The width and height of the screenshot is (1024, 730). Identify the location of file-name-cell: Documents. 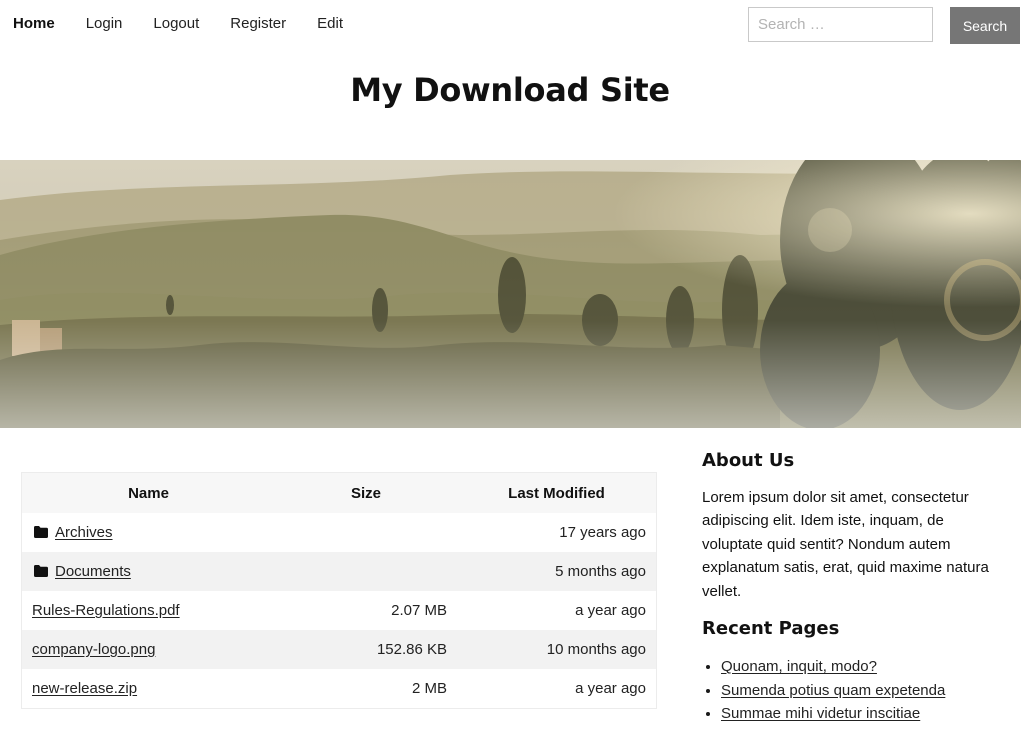
(148, 571).